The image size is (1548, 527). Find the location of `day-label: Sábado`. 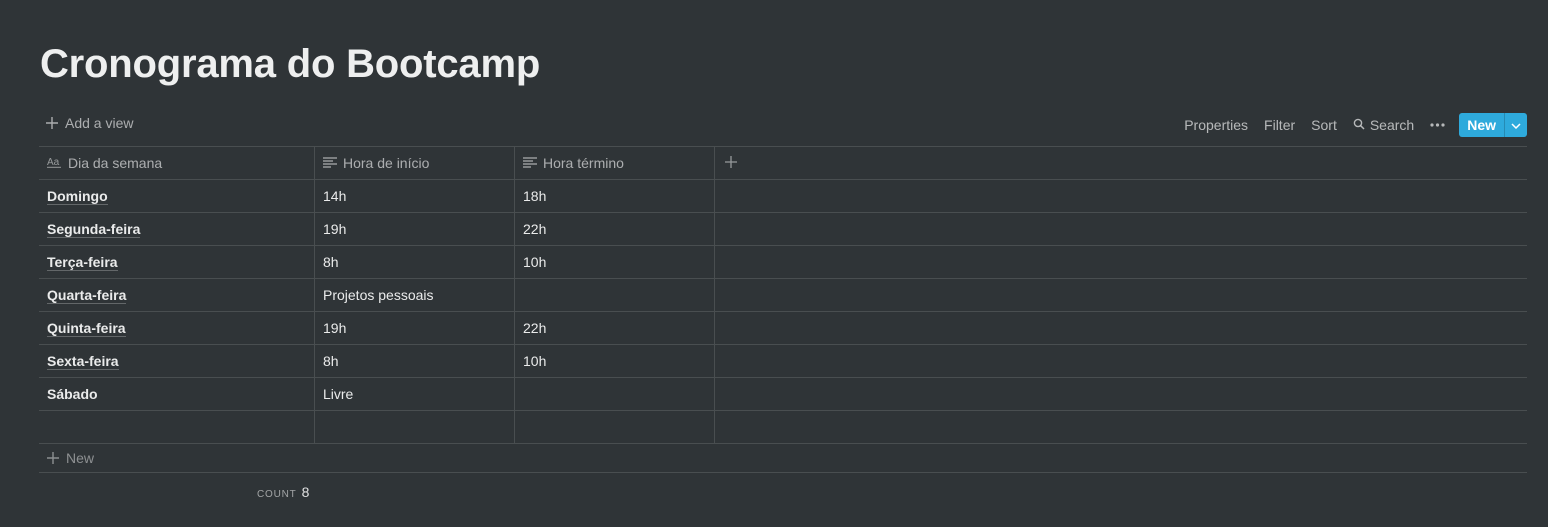

day-label: Sábado is located at coordinates (72, 394).